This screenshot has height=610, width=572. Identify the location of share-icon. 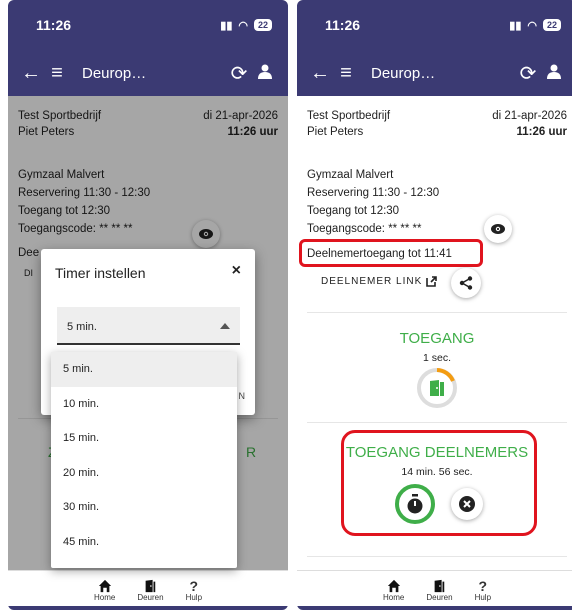
(466, 283).